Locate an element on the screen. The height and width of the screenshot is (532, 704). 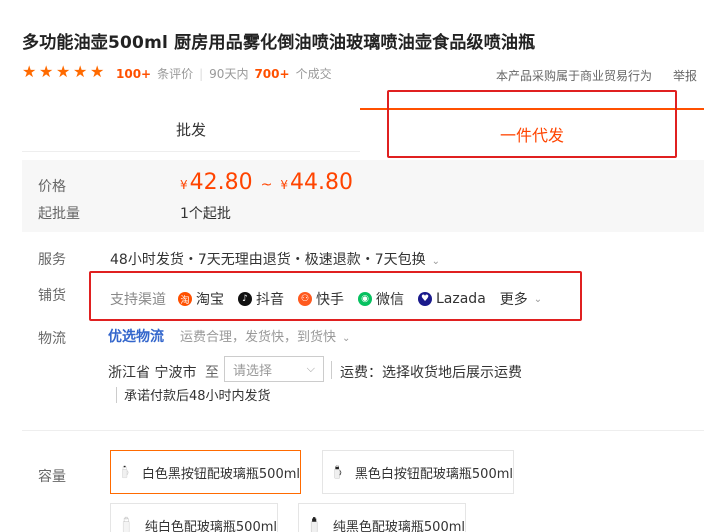
sku-label: 白色黑按钮配玻璃瓶500ml is located at coordinates (220, 474).